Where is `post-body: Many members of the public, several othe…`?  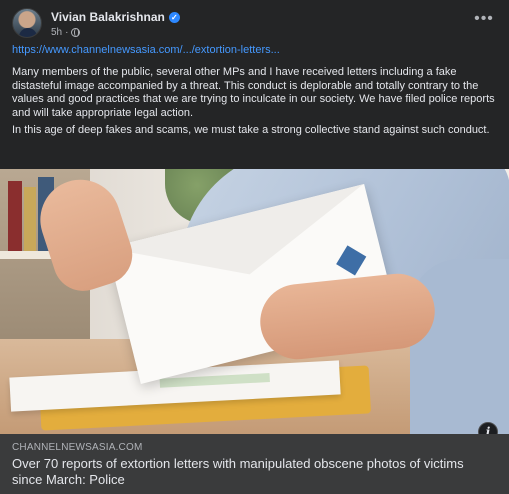
post-body: Many members of the public, several othe… is located at coordinates (254, 104).